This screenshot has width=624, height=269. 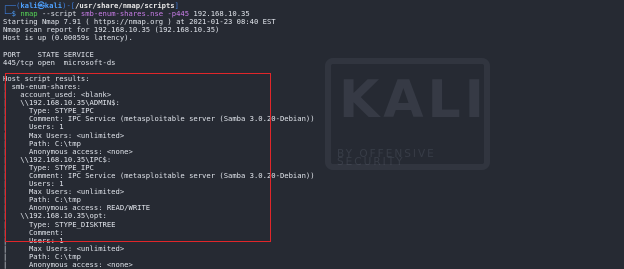 What do you see at coordinates (42, 256) in the screenshot?
I see `output-line: | Path: C:\tmp` at bounding box center [42, 256].